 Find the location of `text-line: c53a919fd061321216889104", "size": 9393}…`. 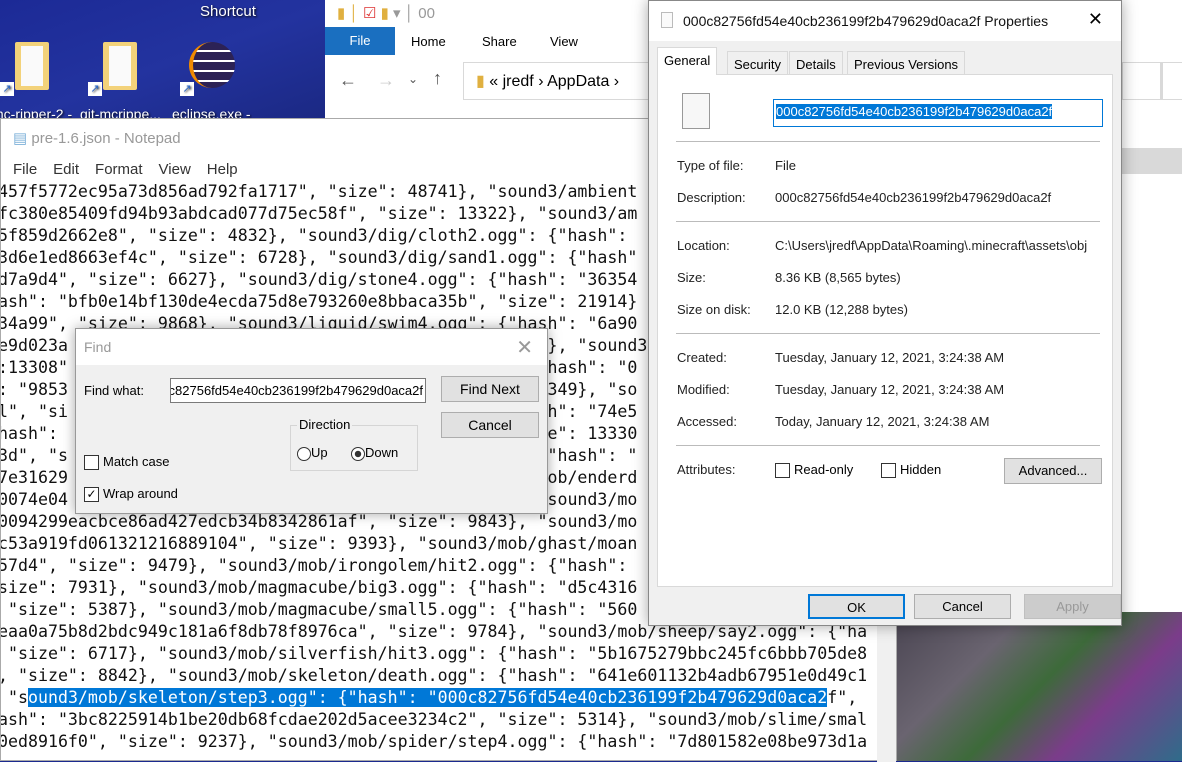

text-line: c53a919fd061321216889104", "size": 9393}… is located at coordinates (319, 543).